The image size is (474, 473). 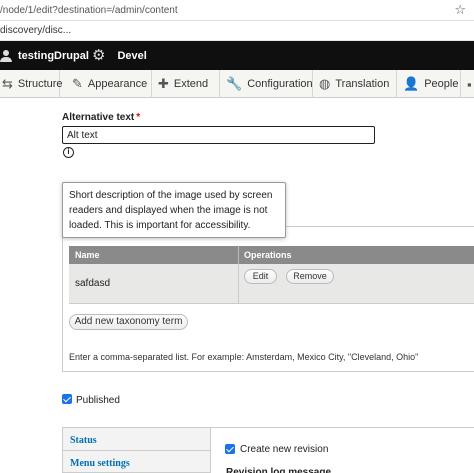 I want to click on globe-icon: ◍, so click(x=325, y=83).